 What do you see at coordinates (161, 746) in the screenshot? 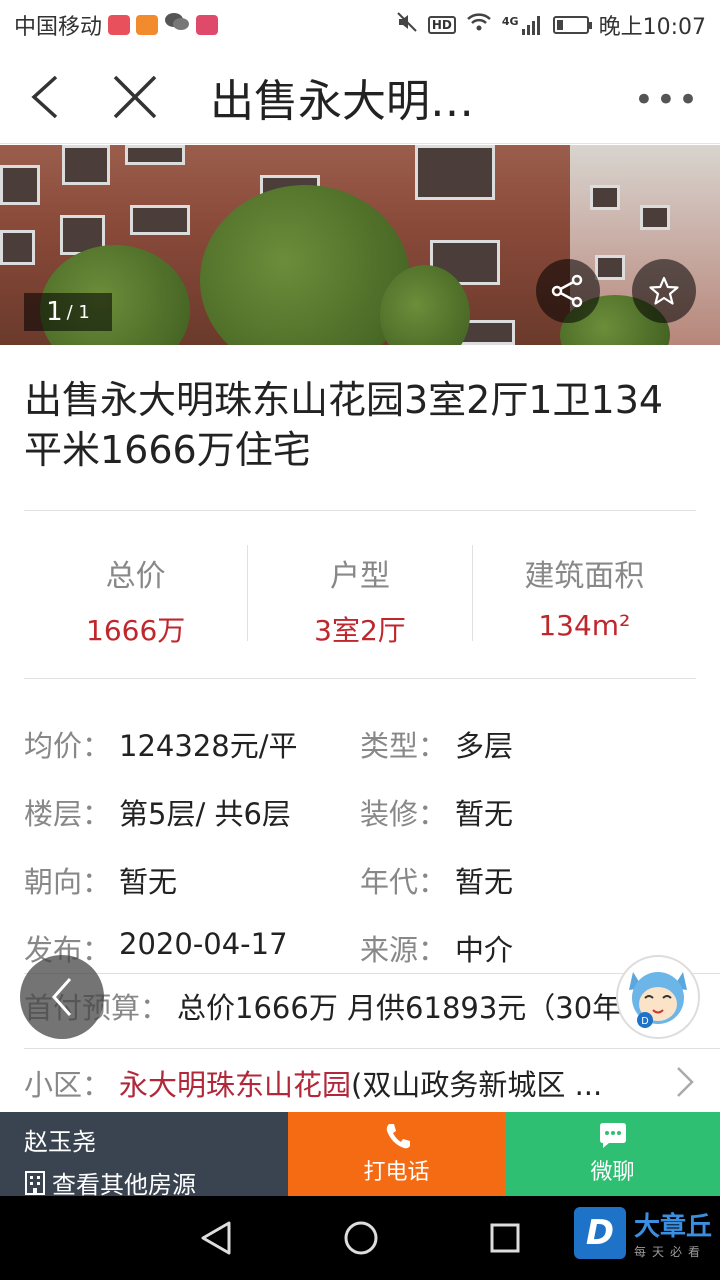
I see `detail-avg-price: 均价： 124328元/平` at bounding box center [161, 746].